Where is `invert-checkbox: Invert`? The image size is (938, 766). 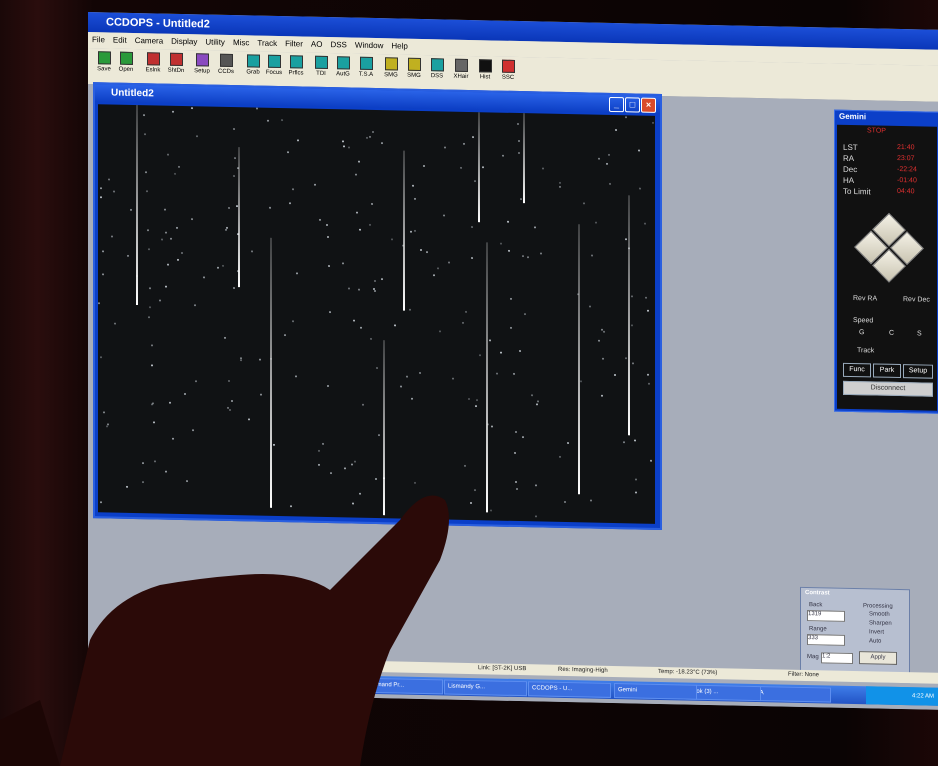 invert-checkbox: Invert is located at coordinates (876, 632).